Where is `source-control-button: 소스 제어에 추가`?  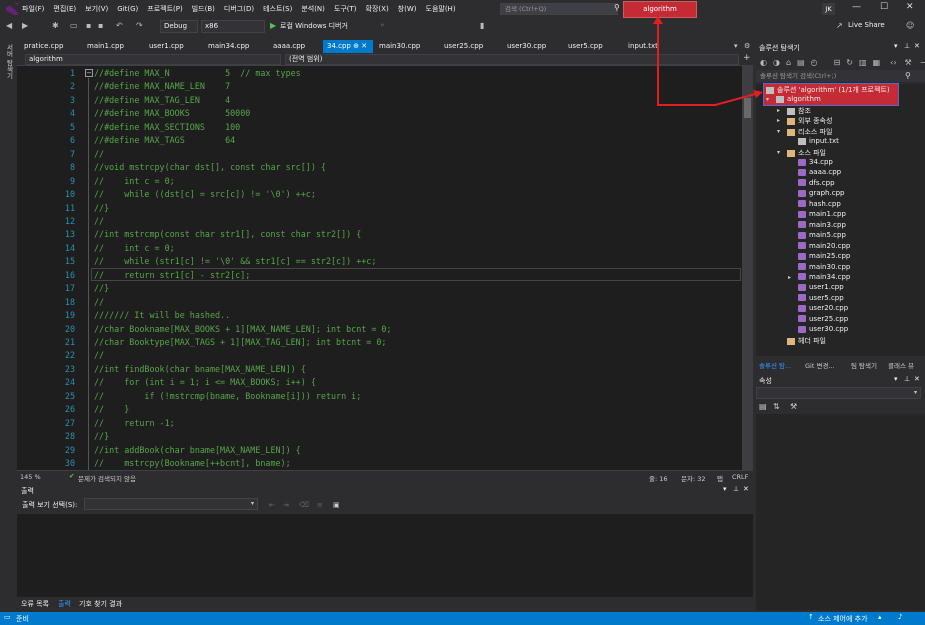
source-control-button: 소스 제어에 추가 is located at coordinates (843, 619).